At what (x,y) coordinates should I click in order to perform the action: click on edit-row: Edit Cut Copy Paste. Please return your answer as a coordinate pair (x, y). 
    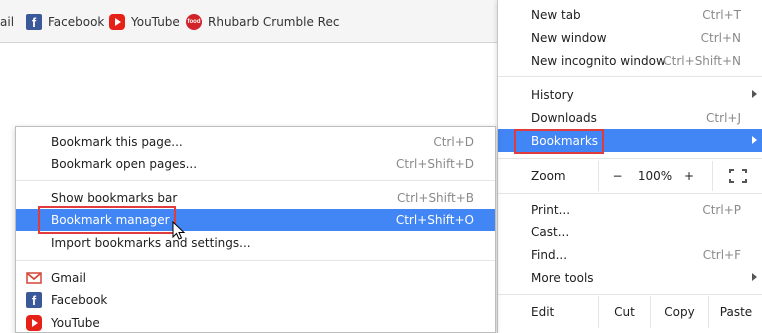
    Looking at the image, I should click on (630, 312).